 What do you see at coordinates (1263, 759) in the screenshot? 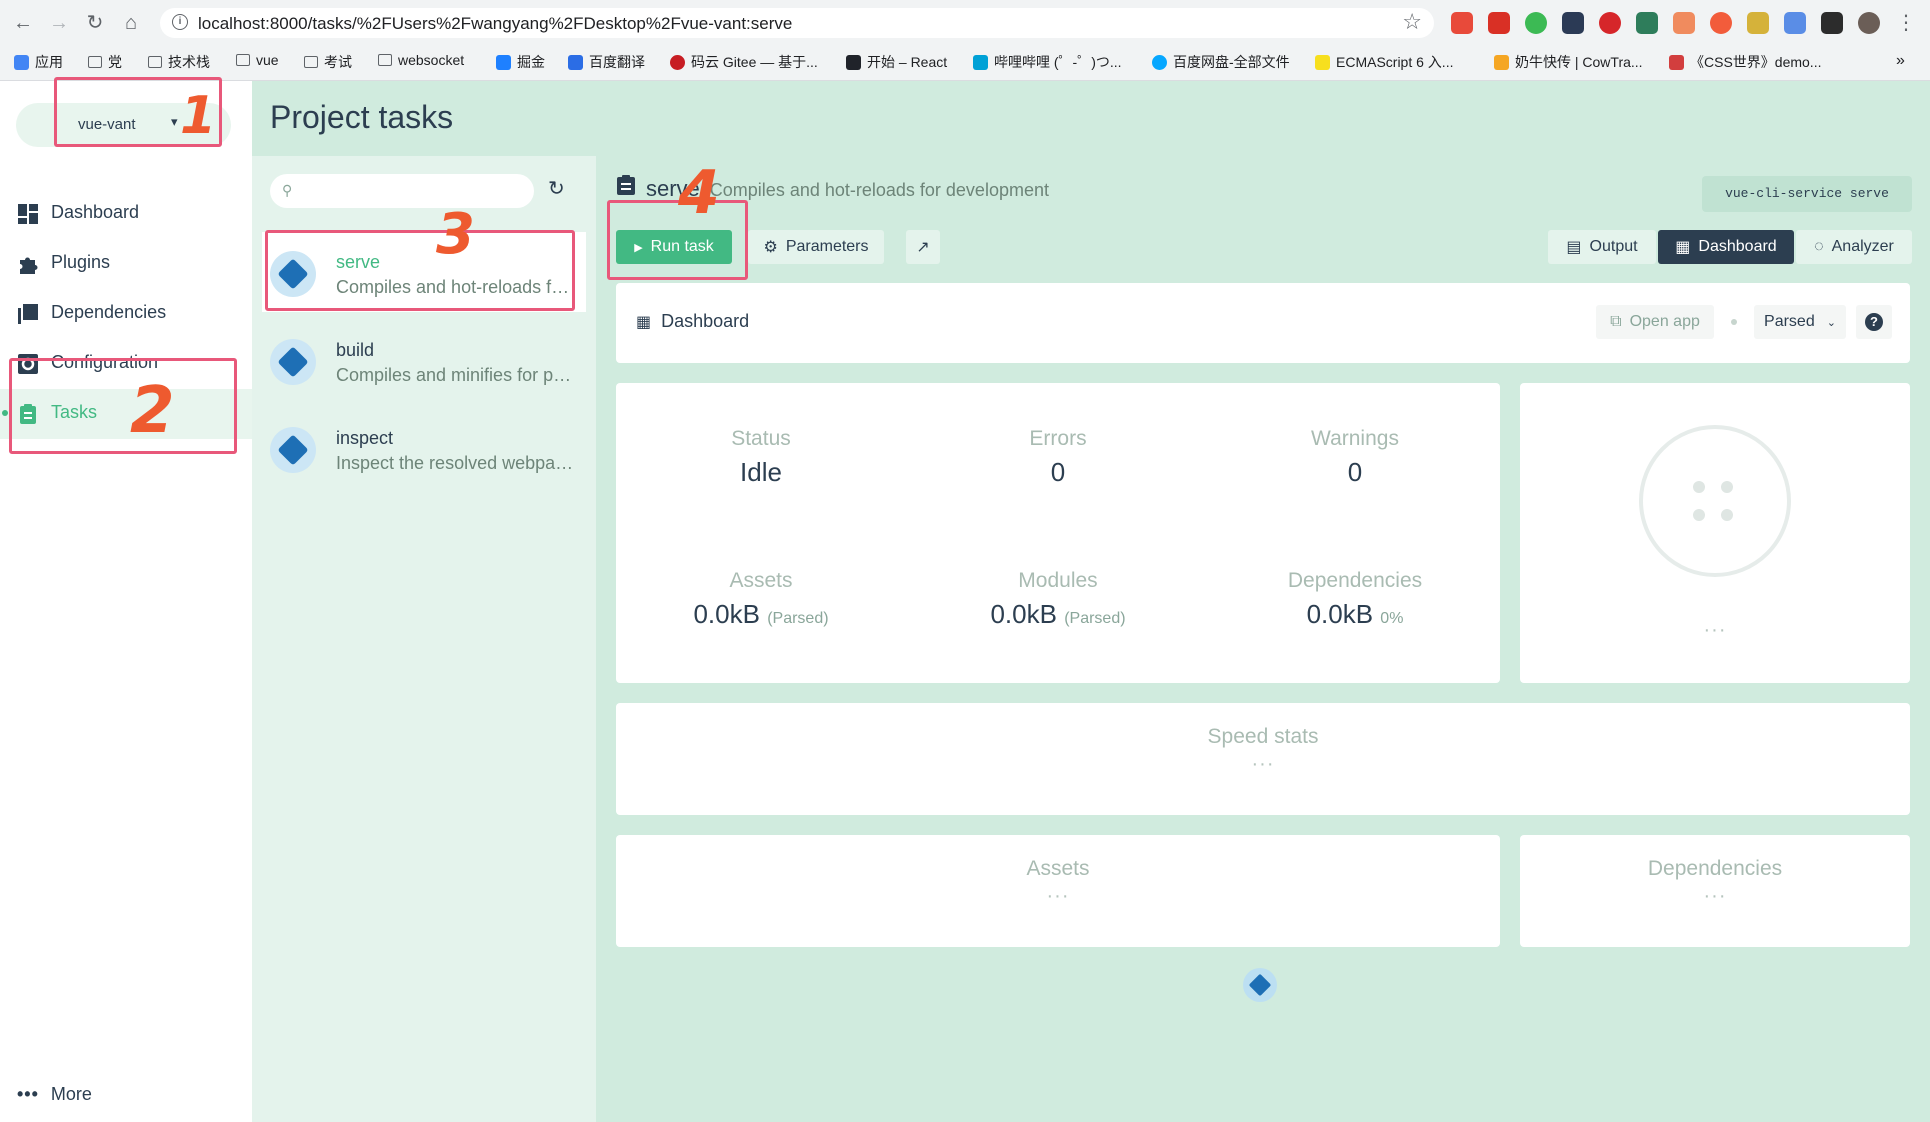
I see `speed-stats-card: Speed stats ···` at bounding box center [1263, 759].